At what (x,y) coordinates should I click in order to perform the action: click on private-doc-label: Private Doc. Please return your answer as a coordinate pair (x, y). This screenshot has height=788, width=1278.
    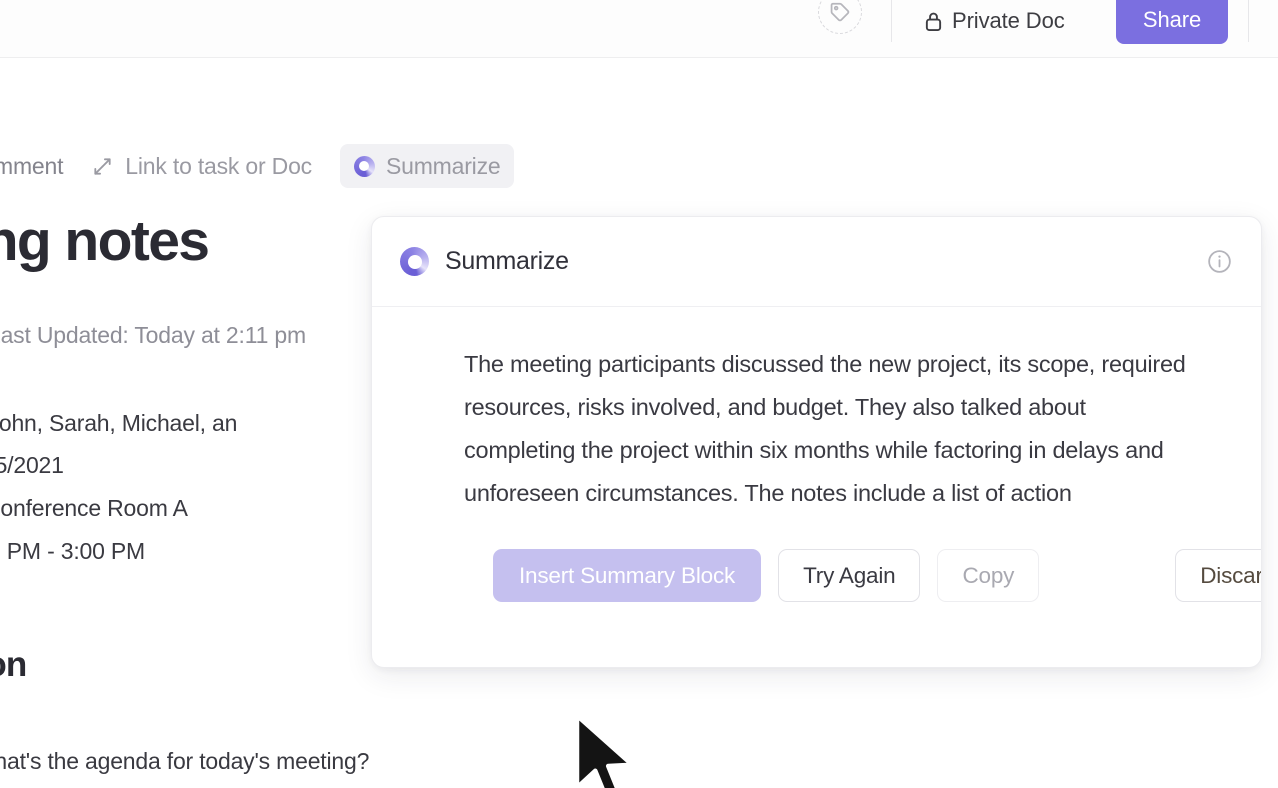
    Looking at the image, I should click on (1008, 20).